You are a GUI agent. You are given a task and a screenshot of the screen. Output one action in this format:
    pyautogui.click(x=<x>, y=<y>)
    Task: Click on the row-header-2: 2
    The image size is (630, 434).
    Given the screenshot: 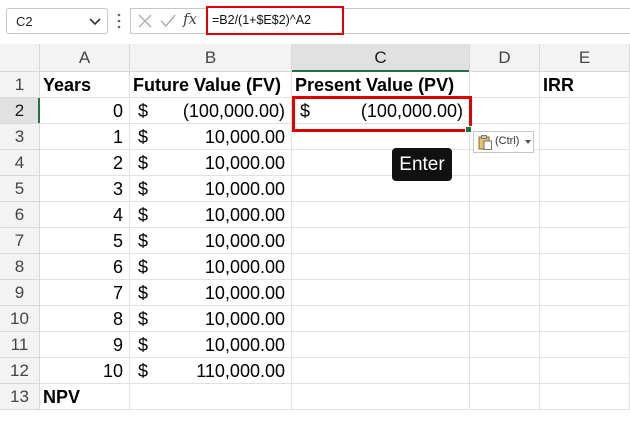 What is the action you would take?
    pyautogui.click(x=20, y=111)
    